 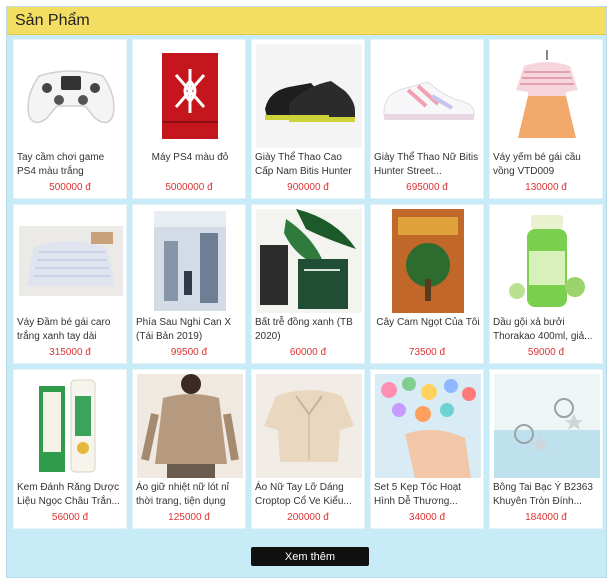 I want to click on product-image-sneakers, so click(x=309, y=96).